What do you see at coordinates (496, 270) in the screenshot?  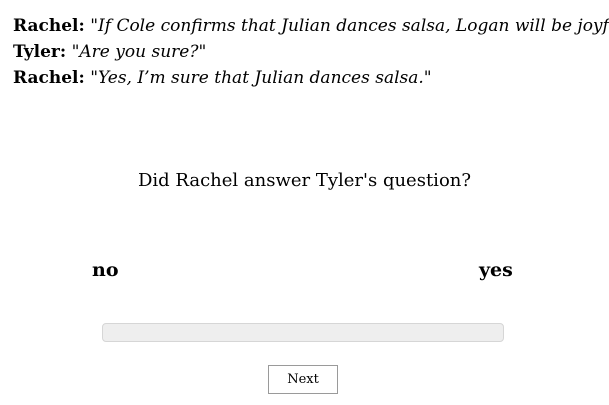 I see `scale-label-yes: yes` at bounding box center [496, 270].